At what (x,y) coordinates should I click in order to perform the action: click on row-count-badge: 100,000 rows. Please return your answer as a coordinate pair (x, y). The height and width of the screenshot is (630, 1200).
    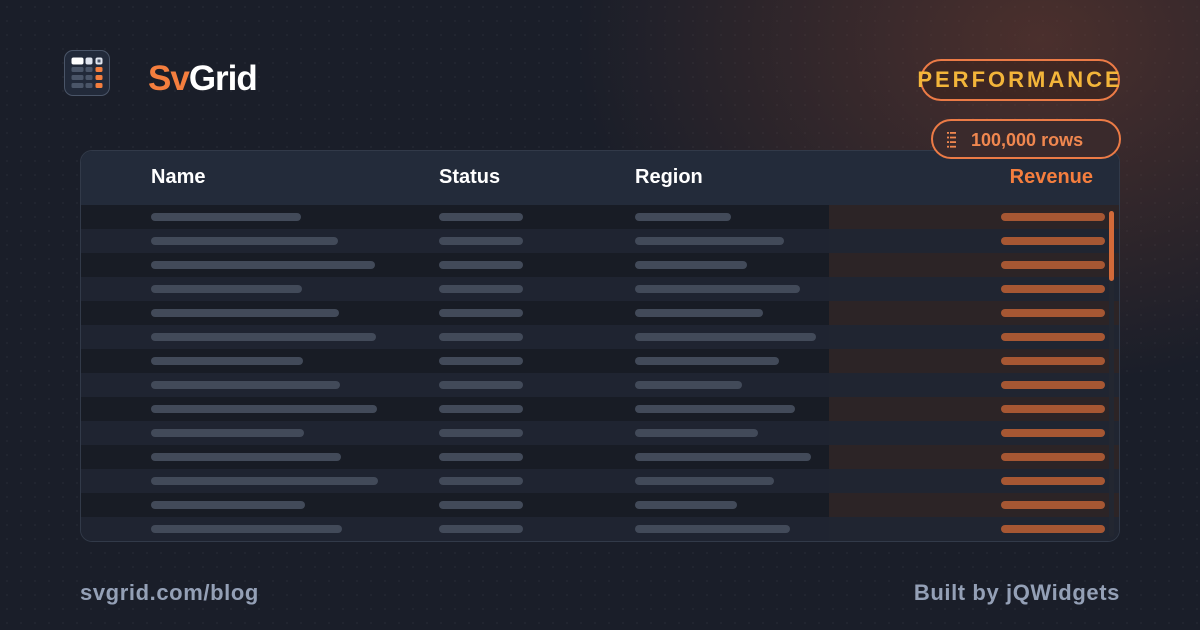
    Looking at the image, I should click on (1026, 139).